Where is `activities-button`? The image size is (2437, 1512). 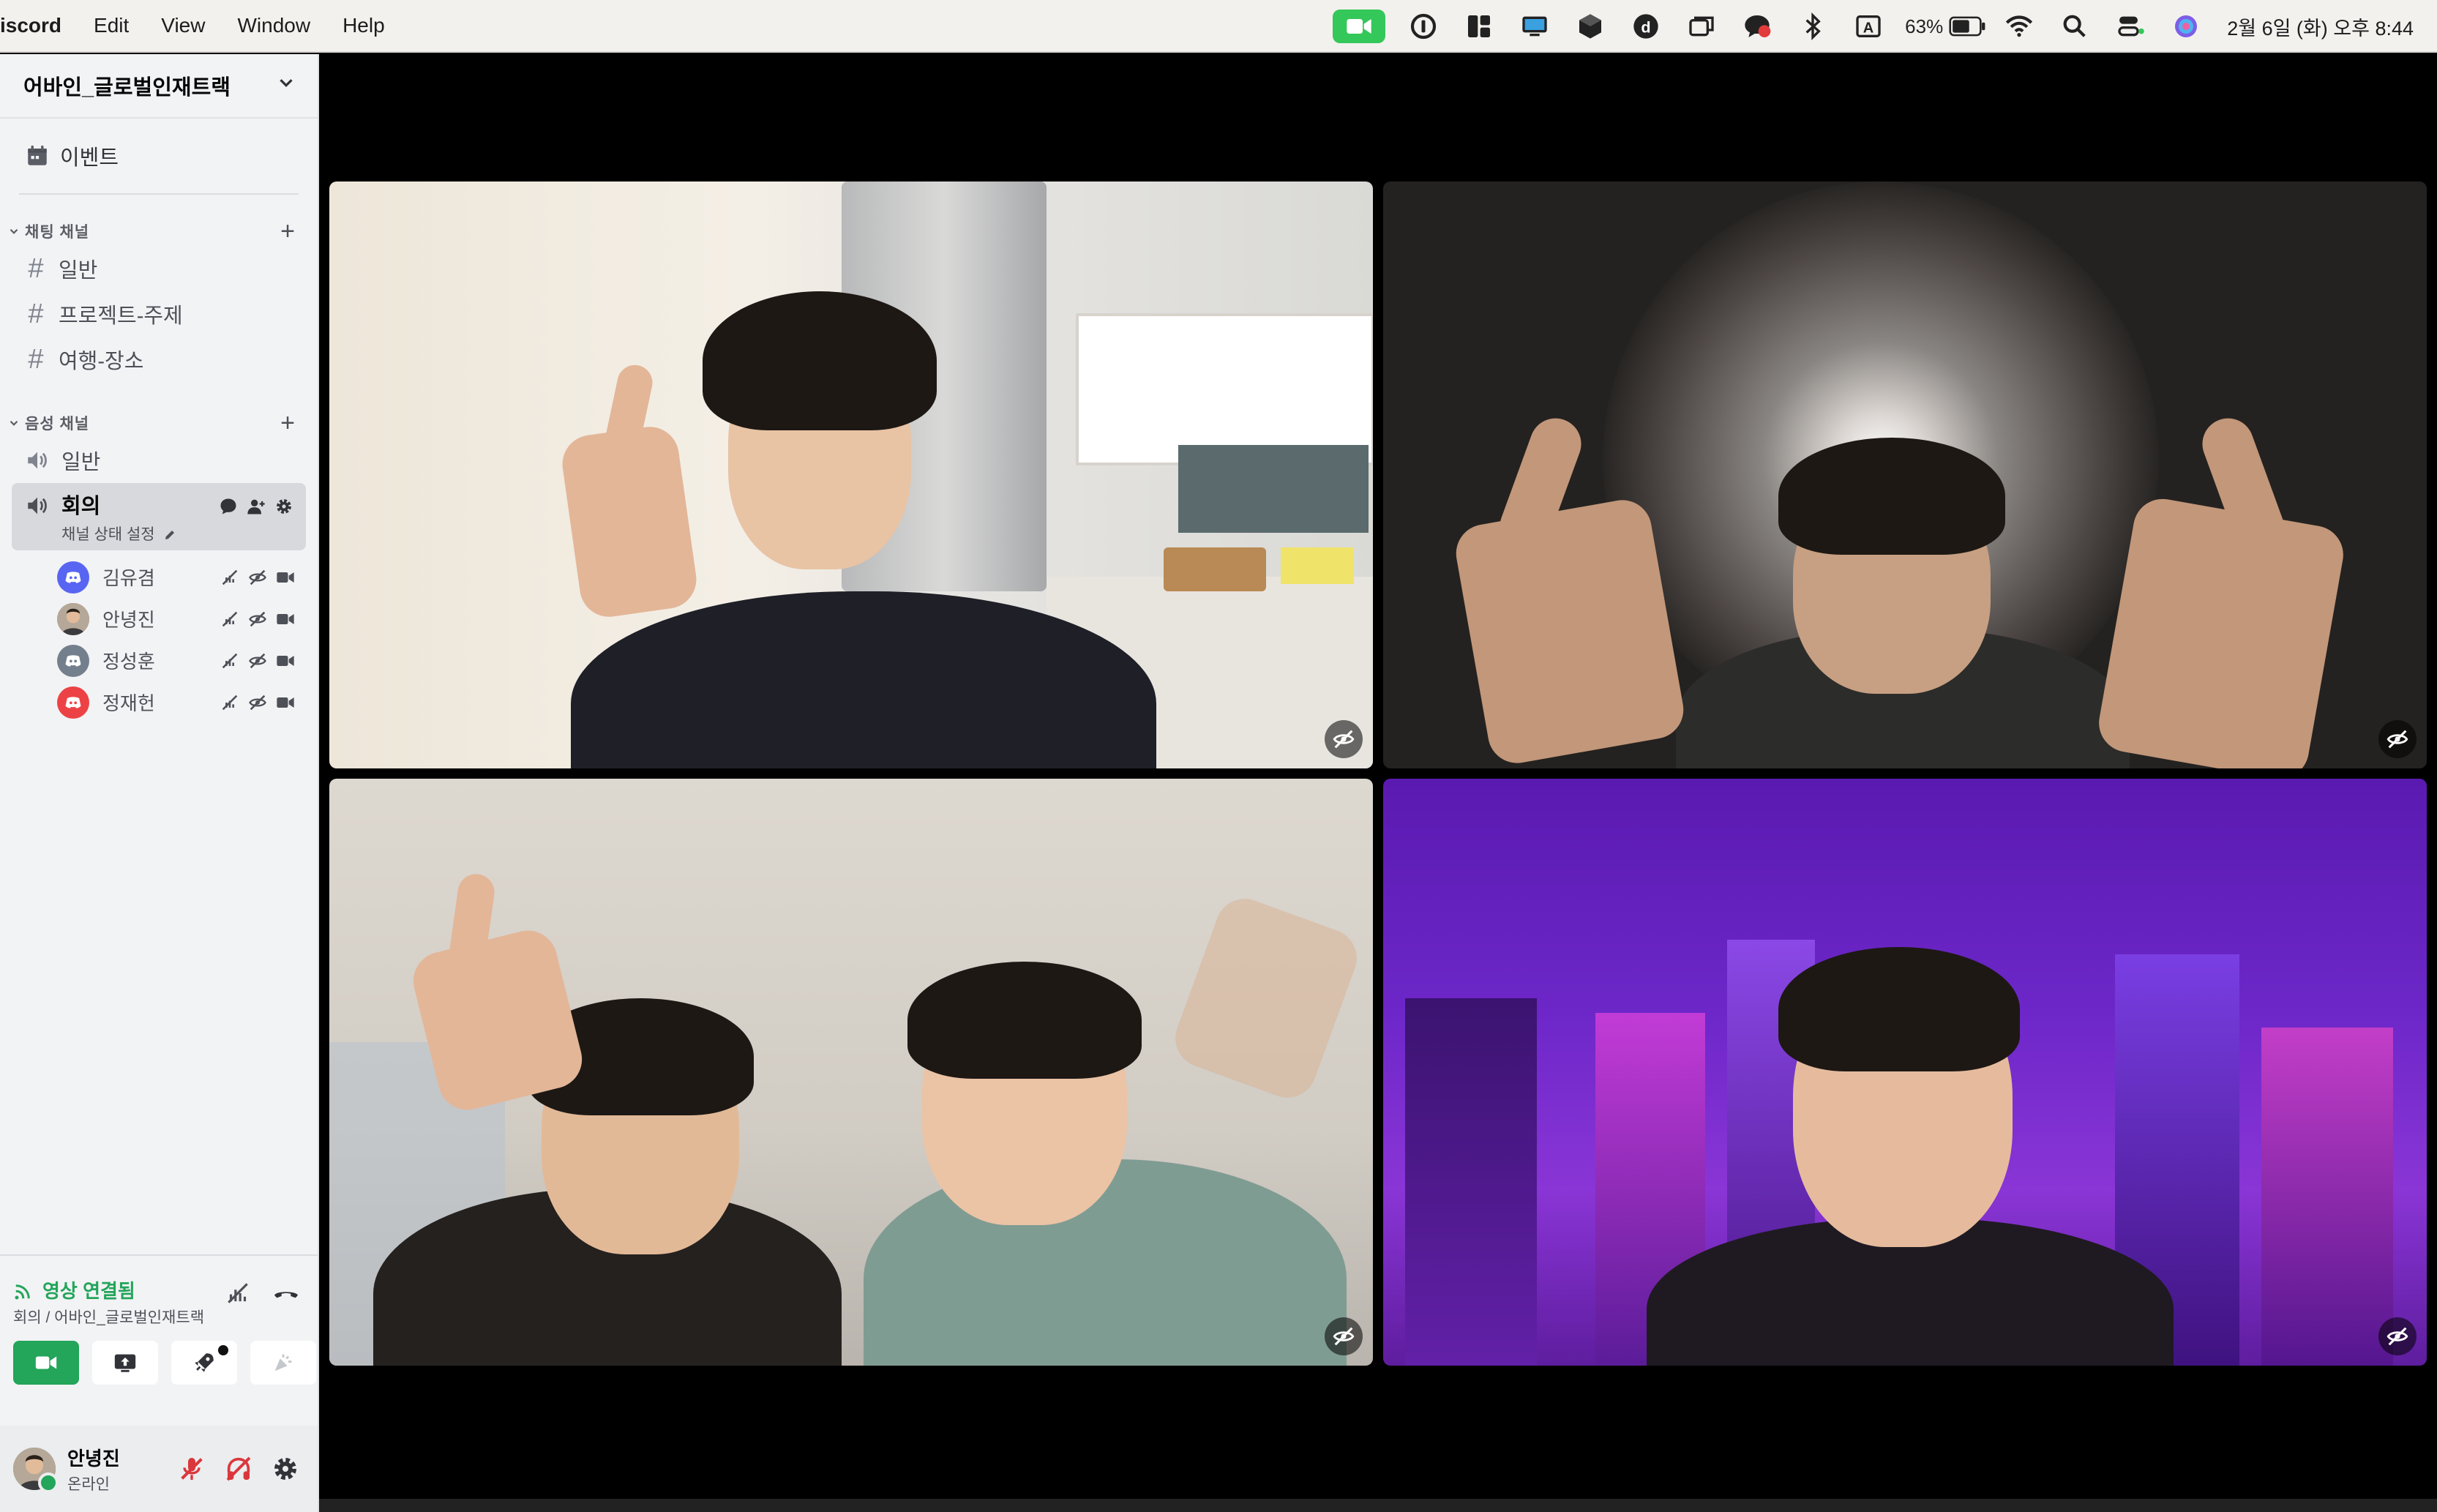
activities-button is located at coordinates (204, 1363).